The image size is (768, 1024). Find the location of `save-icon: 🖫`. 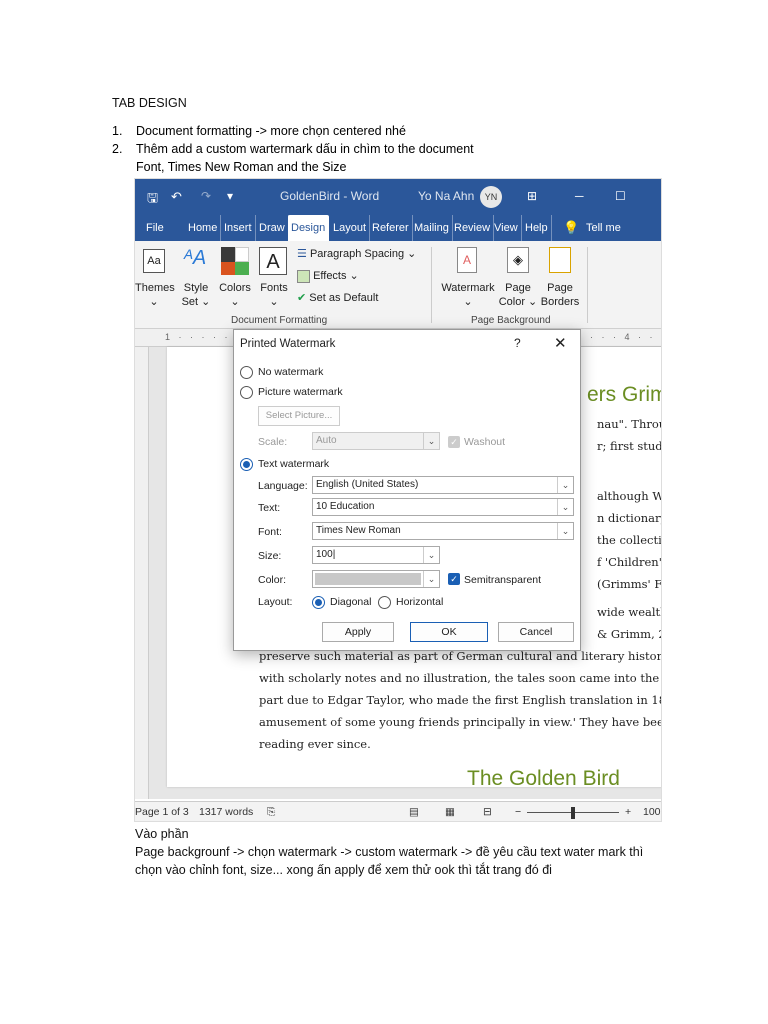

save-icon: 🖫 is located at coordinates (152, 200).